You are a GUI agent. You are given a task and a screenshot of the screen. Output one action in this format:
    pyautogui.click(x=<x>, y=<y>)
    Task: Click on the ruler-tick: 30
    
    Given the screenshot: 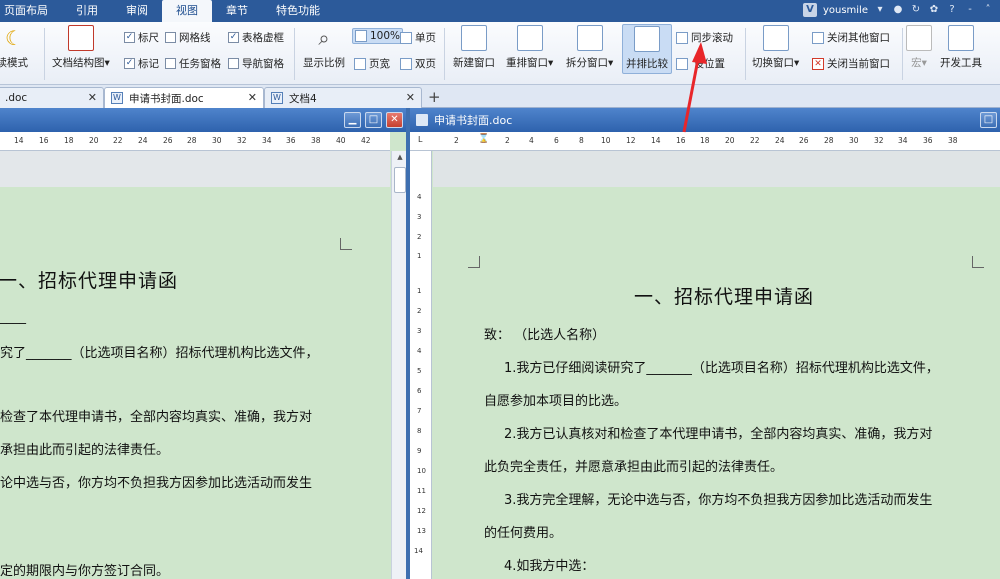 What is the action you would take?
    pyautogui.click(x=217, y=140)
    